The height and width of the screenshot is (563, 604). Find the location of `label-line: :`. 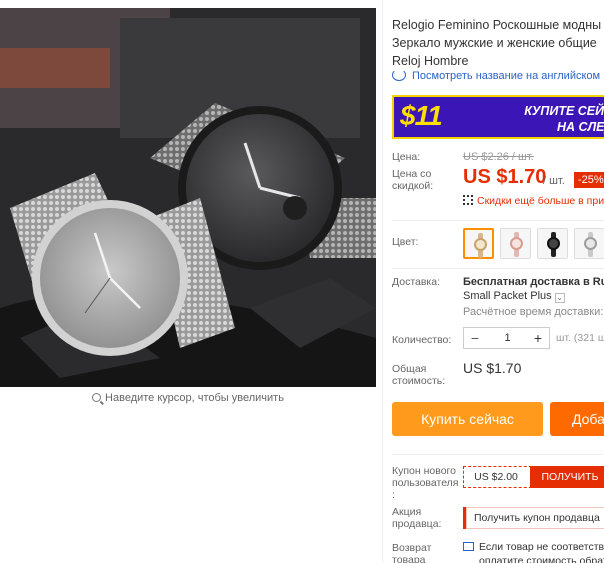

label-line: : is located at coordinates (393, 495).